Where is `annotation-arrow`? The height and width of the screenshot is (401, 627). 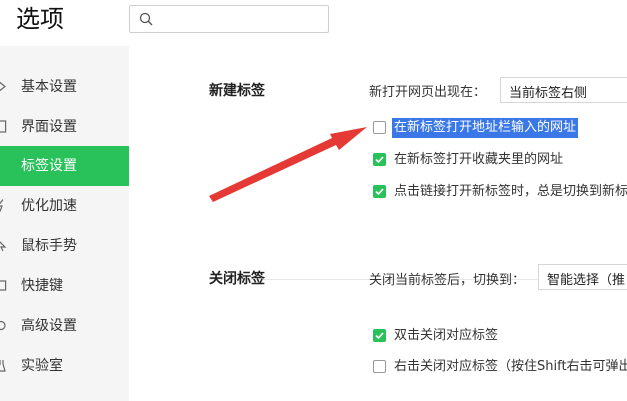 annotation-arrow is located at coordinates (288, 164).